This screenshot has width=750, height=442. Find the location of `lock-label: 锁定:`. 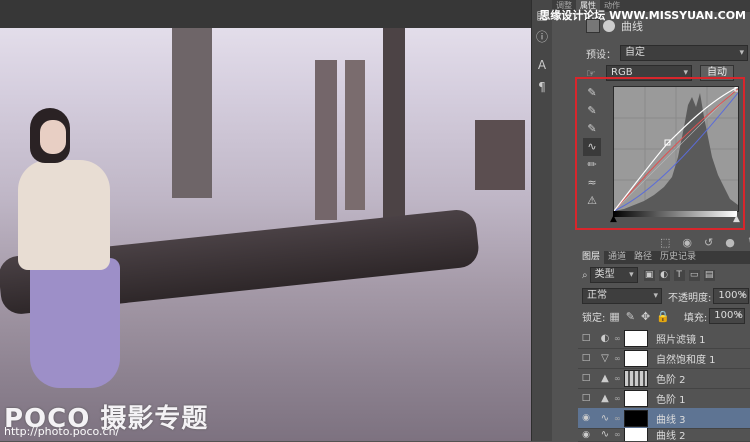

lock-label: 锁定: is located at coordinates (594, 318).